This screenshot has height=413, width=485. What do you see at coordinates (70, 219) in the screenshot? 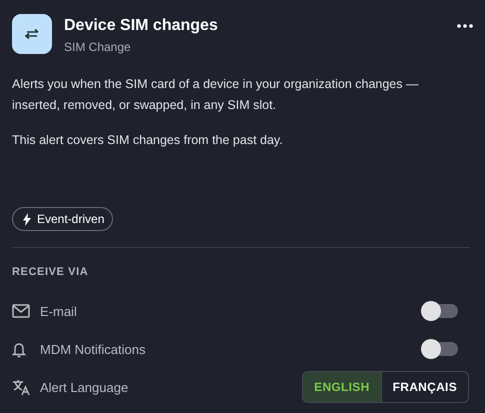
I see `chip-label: Event-driven` at bounding box center [70, 219].